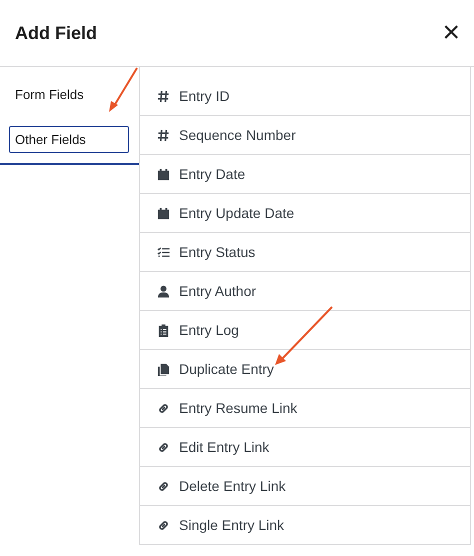  What do you see at coordinates (305, 447) in the screenshot?
I see `field-item: Edit Entry Link` at bounding box center [305, 447].